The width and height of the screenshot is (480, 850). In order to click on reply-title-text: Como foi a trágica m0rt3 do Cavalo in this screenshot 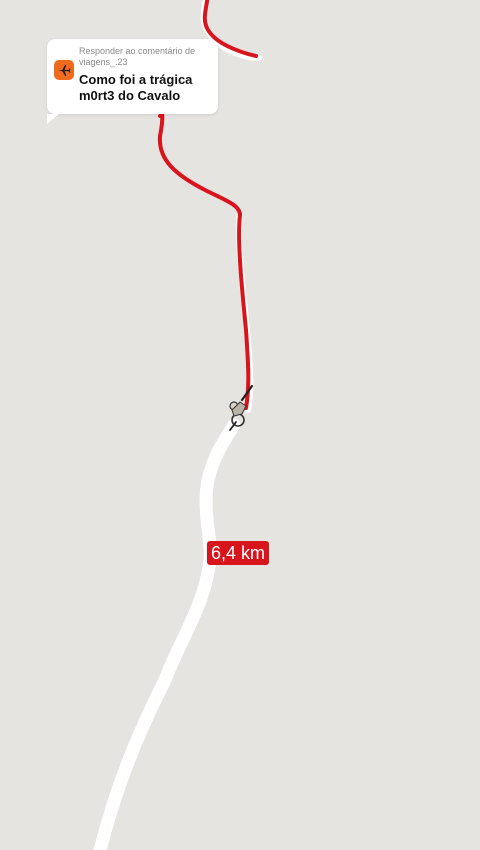, I will do `click(136, 87)`.